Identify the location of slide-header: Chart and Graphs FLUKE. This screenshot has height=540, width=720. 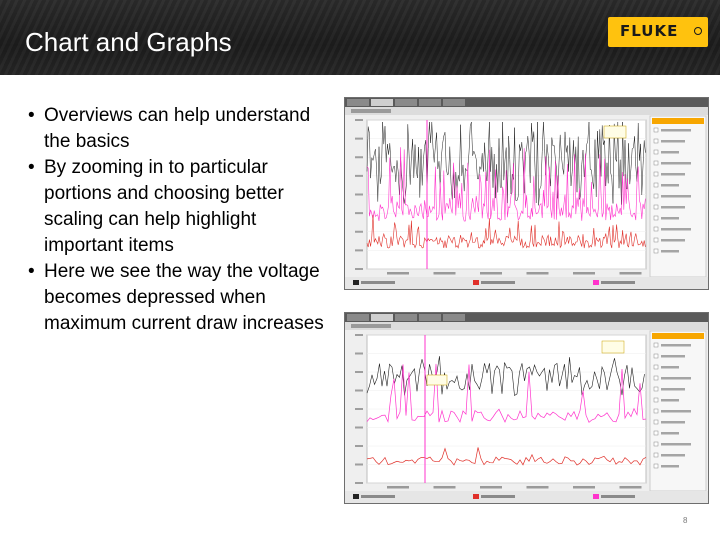
(360, 37).